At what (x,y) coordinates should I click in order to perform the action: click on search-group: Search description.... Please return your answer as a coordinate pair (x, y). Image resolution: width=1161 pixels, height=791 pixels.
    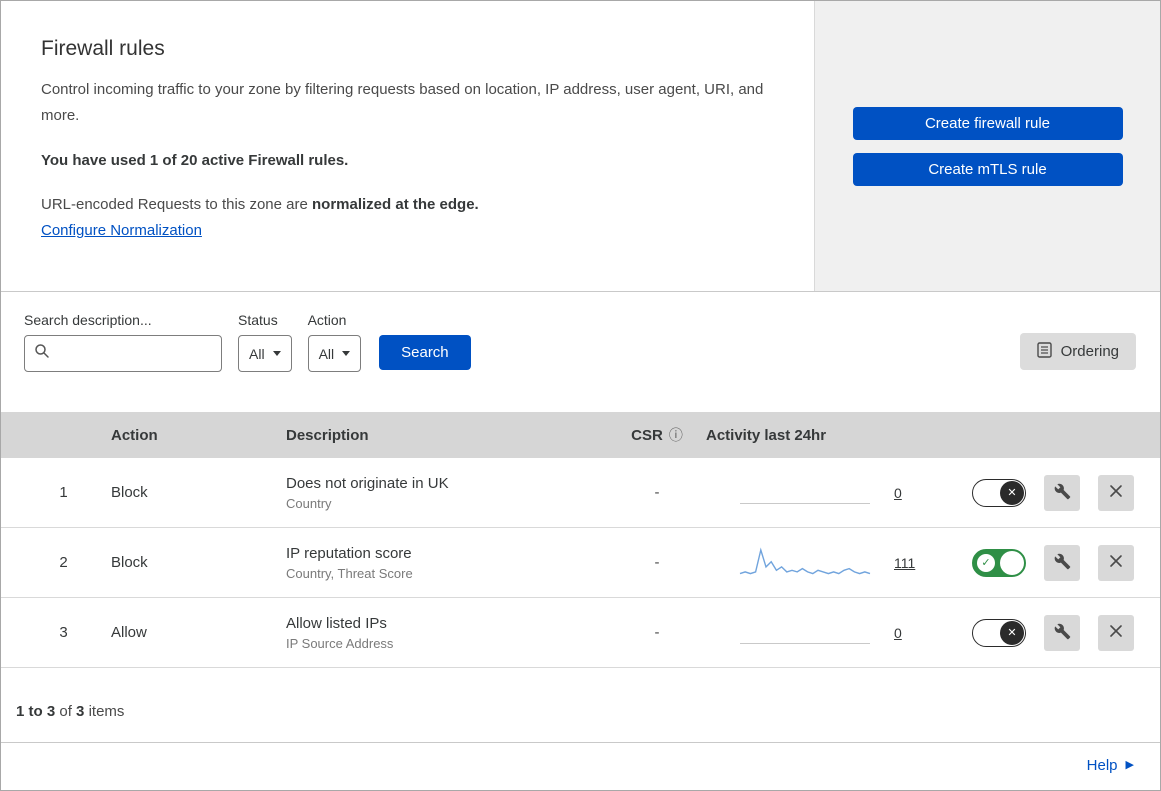
    Looking at the image, I should click on (123, 342).